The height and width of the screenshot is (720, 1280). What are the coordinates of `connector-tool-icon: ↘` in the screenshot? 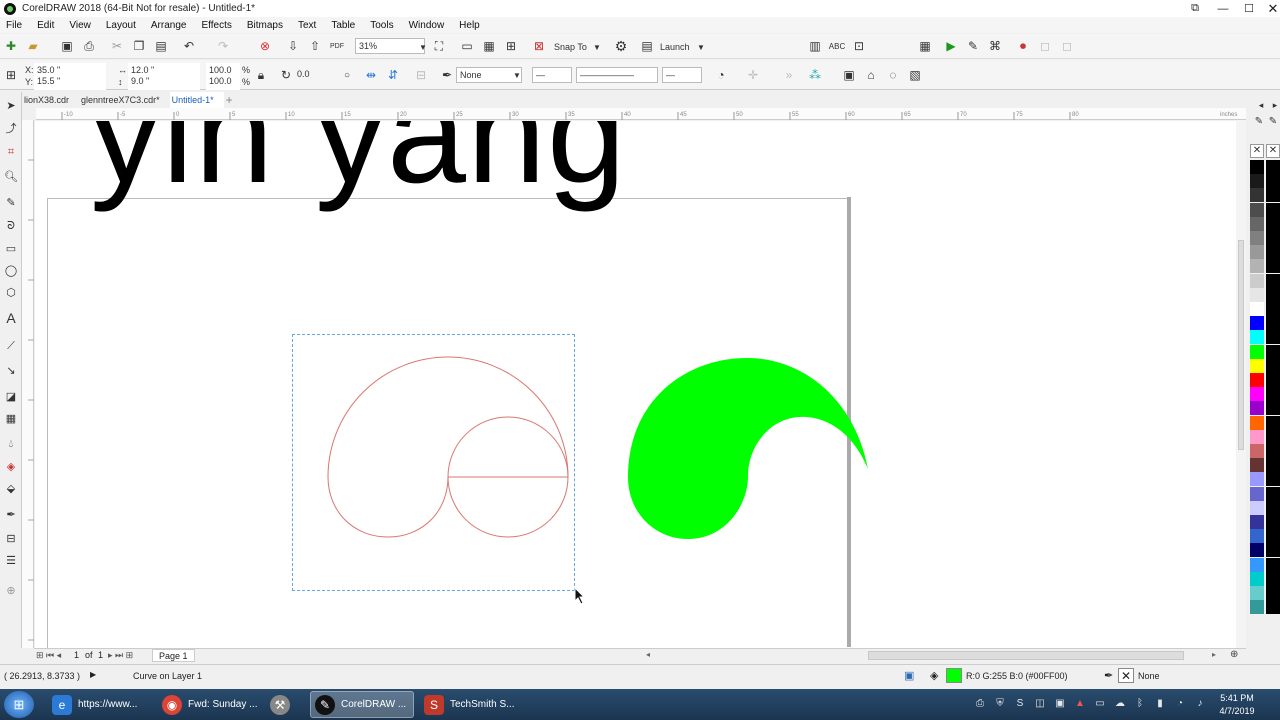 It's located at (11, 370).